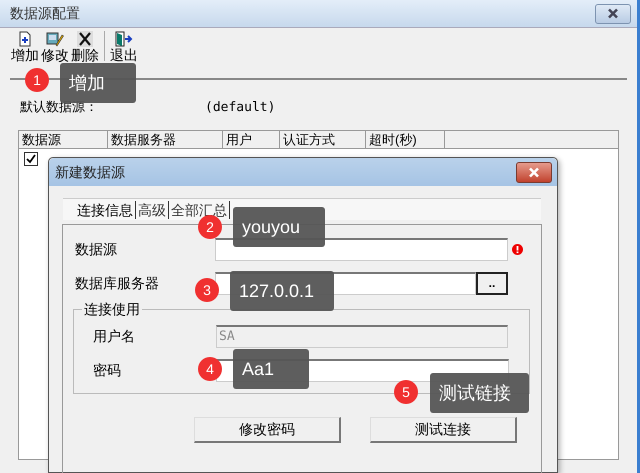  Describe the element at coordinates (45, 13) in the screenshot. I see `window-title: 数据源配置` at that location.